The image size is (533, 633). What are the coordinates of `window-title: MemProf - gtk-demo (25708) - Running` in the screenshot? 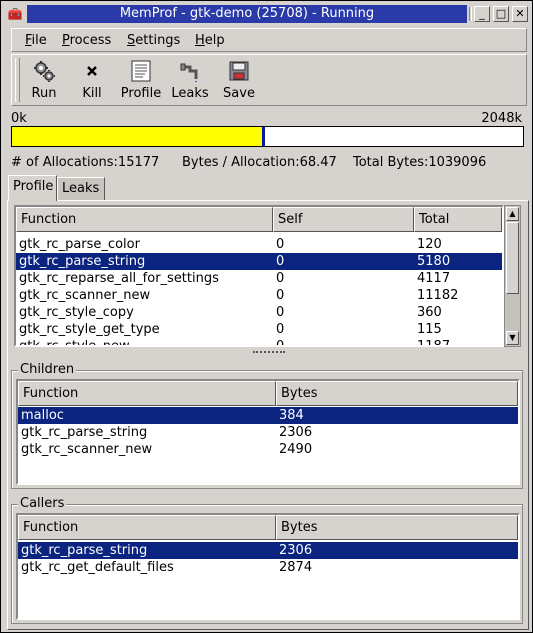 It's located at (247, 14).